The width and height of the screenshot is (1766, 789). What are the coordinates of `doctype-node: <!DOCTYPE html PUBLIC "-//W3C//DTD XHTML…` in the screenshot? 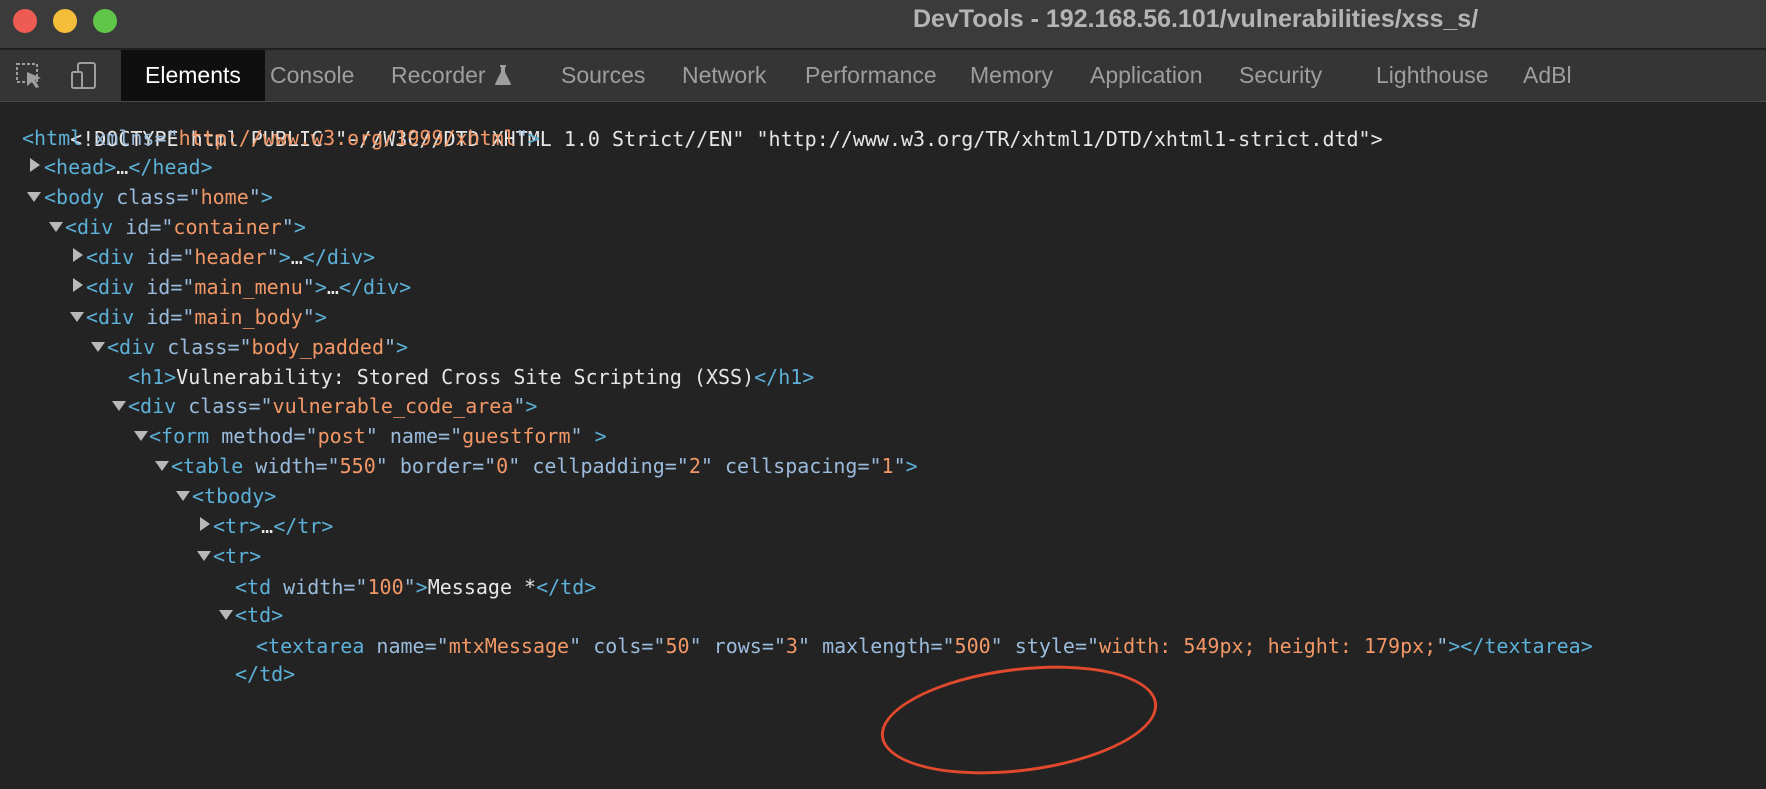 It's located at (702, 122).